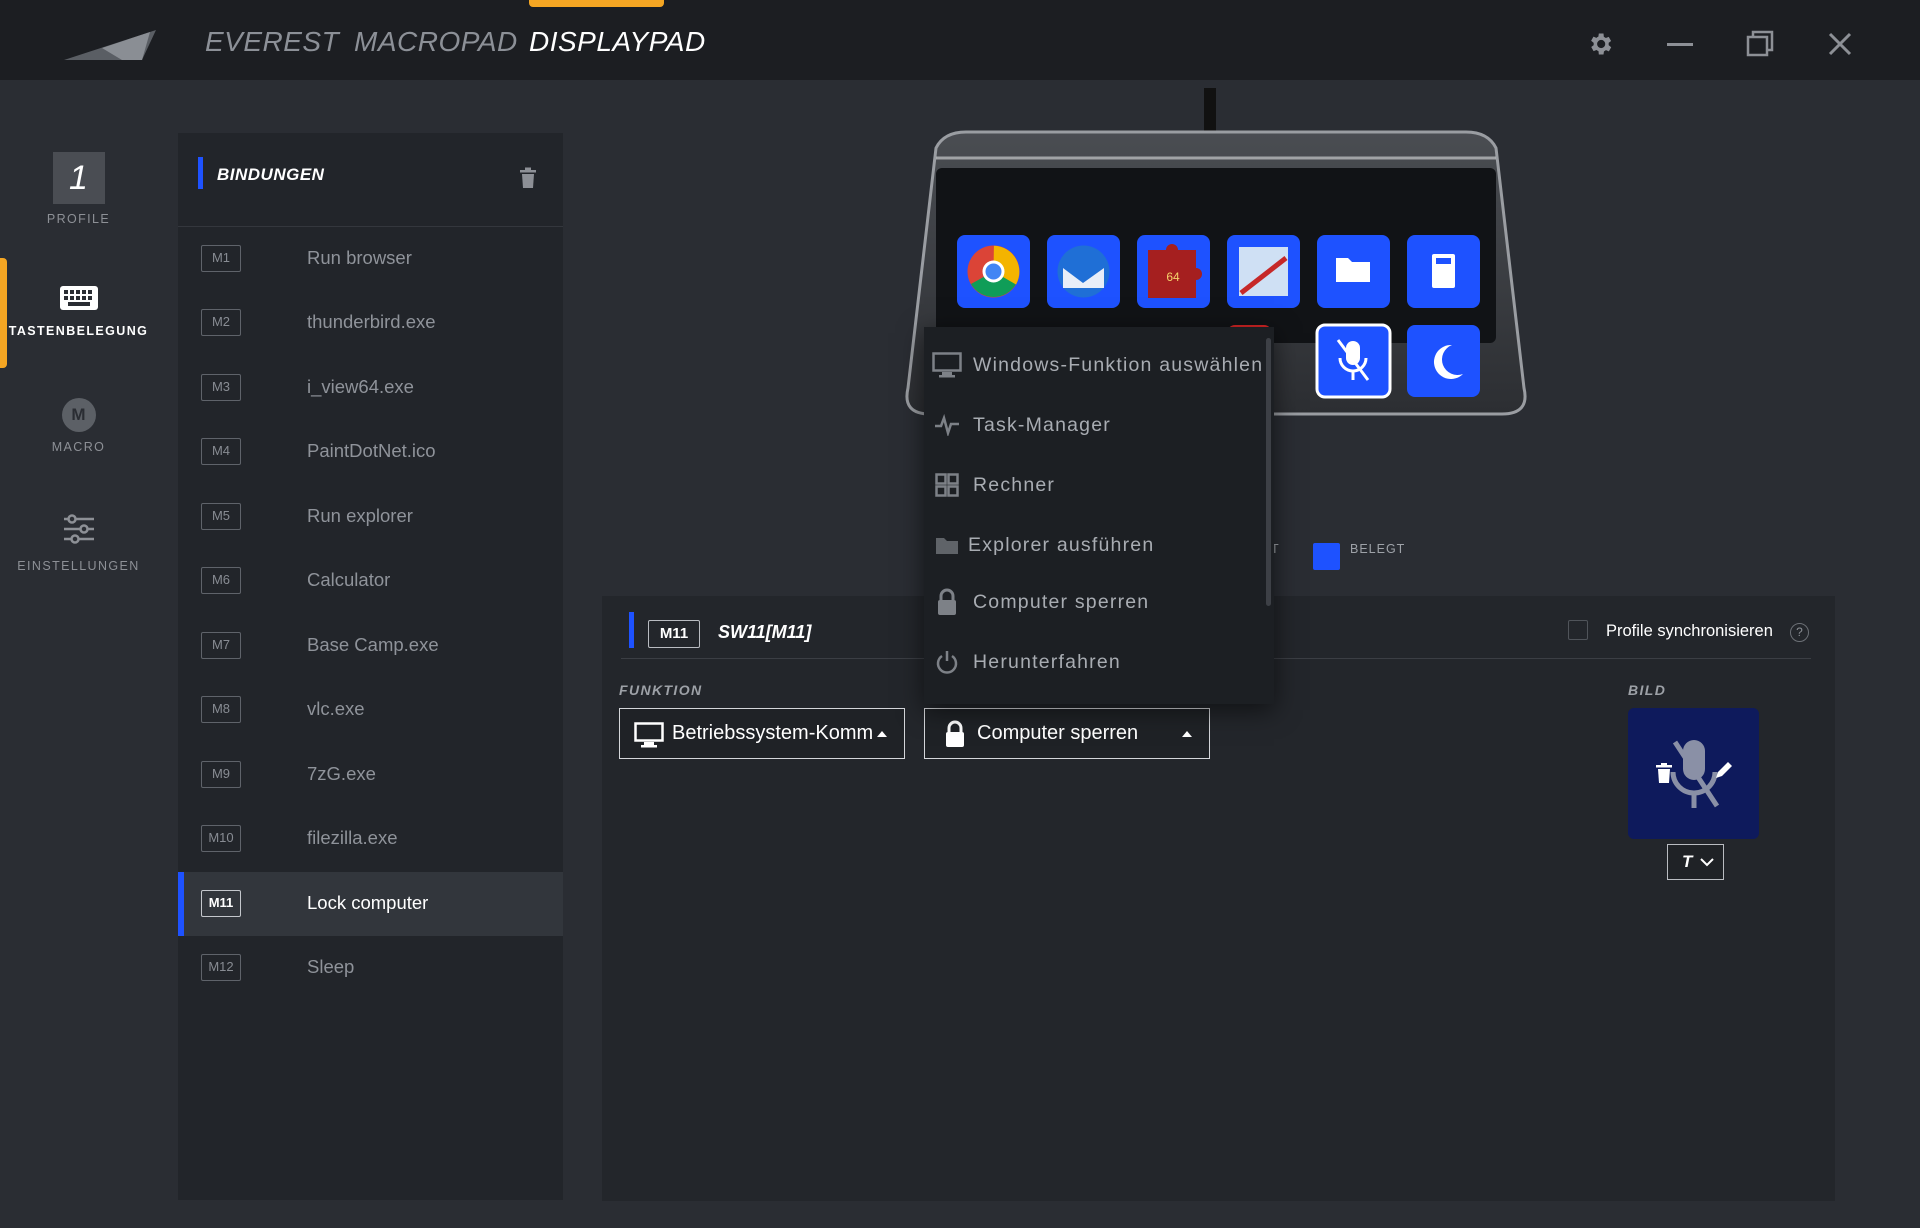  I want to click on binding-name: Sleep, so click(331, 966).